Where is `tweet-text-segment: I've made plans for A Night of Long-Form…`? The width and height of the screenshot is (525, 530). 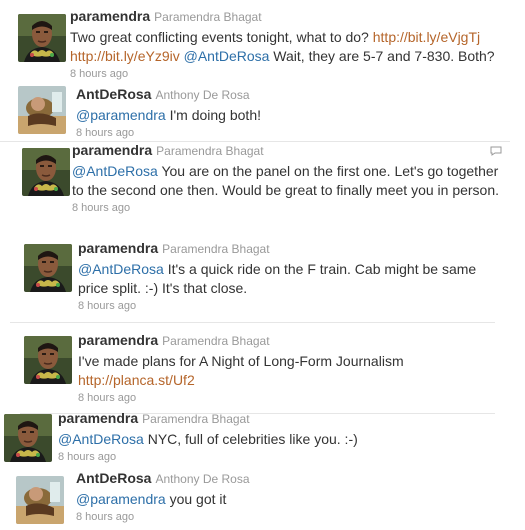
tweet-text-segment: I've made plans for A Night of Long-Form… is located at coordinates (241, 361).